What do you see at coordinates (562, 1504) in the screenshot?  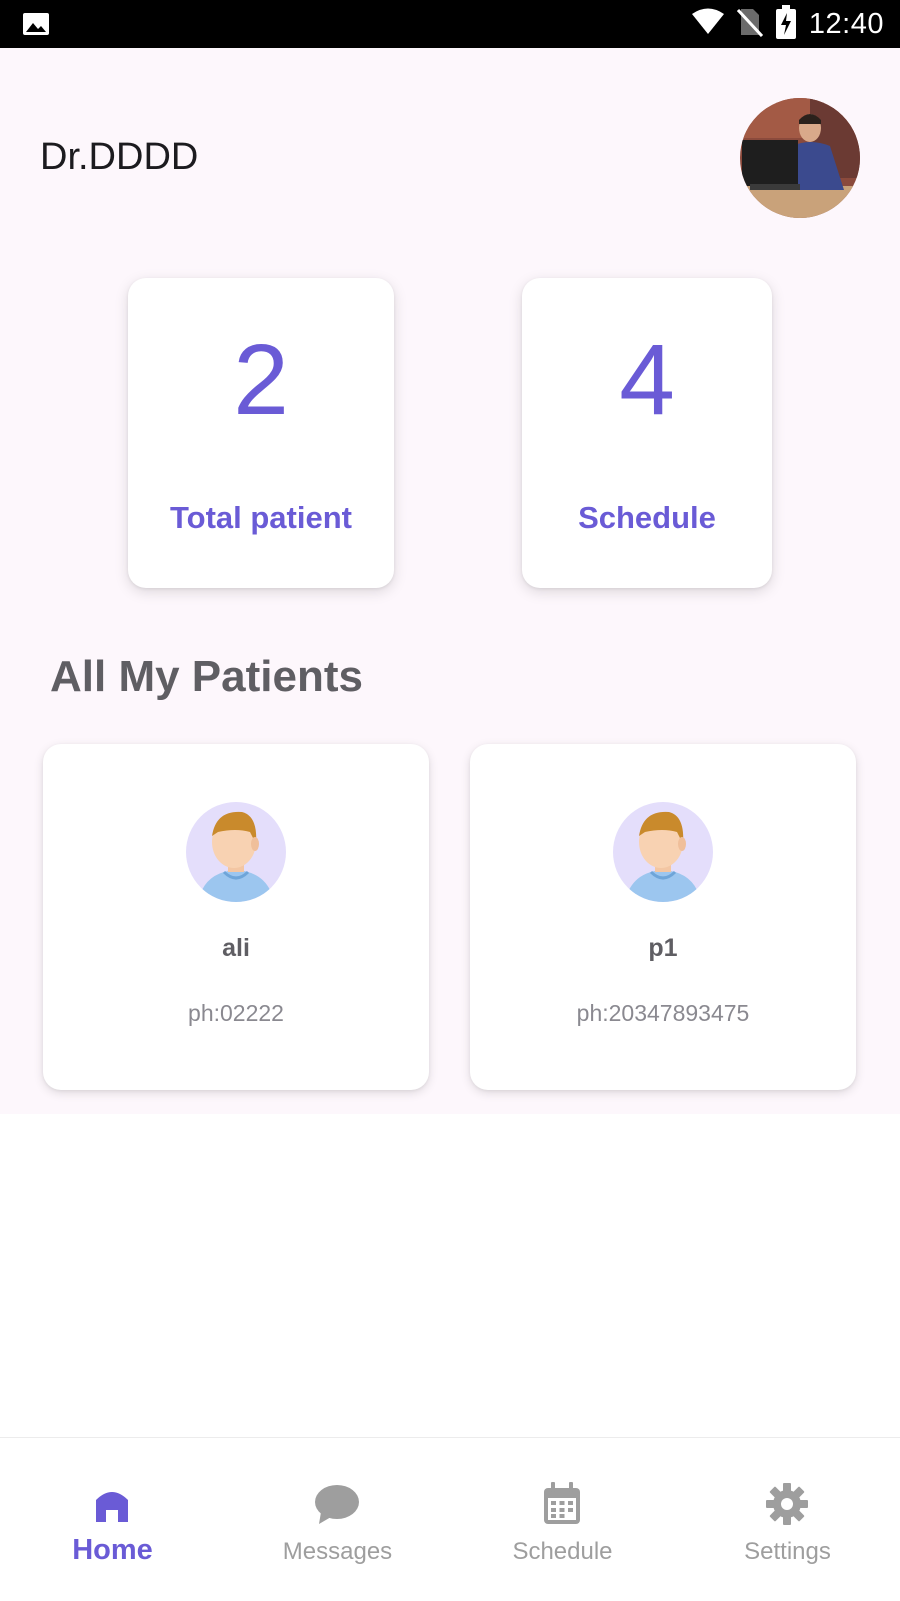 I see `calendar-icon` at bounding box center [562, 1504].